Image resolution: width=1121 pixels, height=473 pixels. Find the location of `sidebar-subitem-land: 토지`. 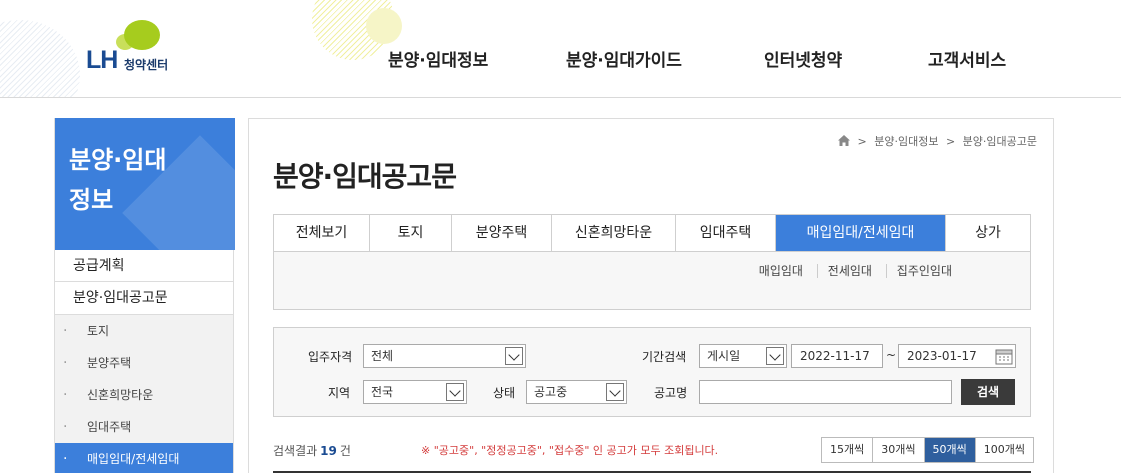

sidebar-subitem-land: 토지 is located at coordinates (144, 331).